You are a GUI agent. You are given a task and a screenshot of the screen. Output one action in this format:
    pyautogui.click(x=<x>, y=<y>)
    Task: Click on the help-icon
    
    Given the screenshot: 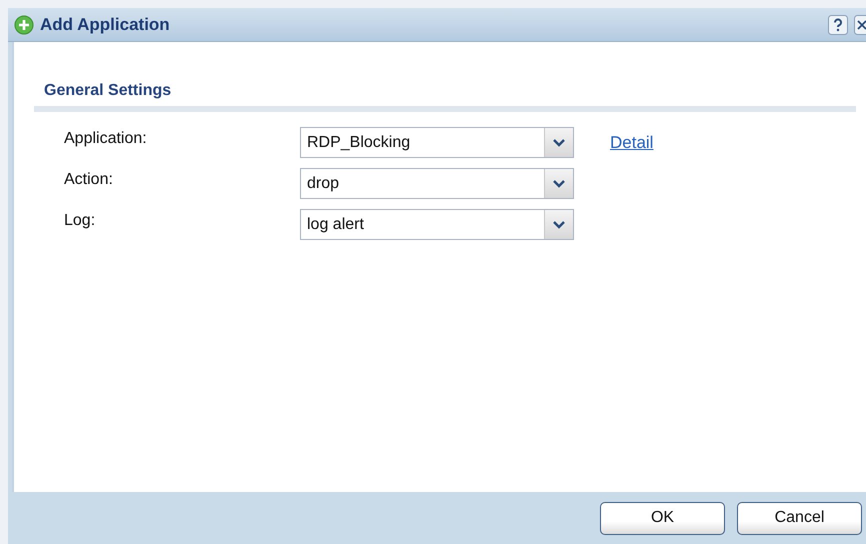 What is the action you would take?
    pyautogui.click(x=838, y=24)
    